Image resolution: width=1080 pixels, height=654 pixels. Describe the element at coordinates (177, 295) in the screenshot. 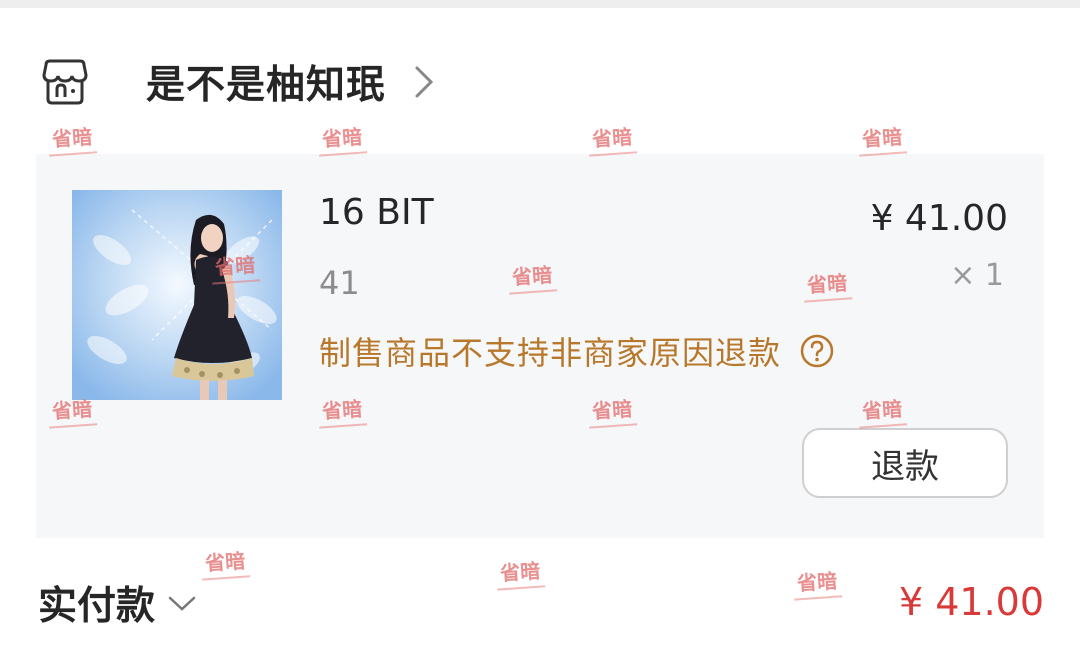

I see `product-image` at that location.